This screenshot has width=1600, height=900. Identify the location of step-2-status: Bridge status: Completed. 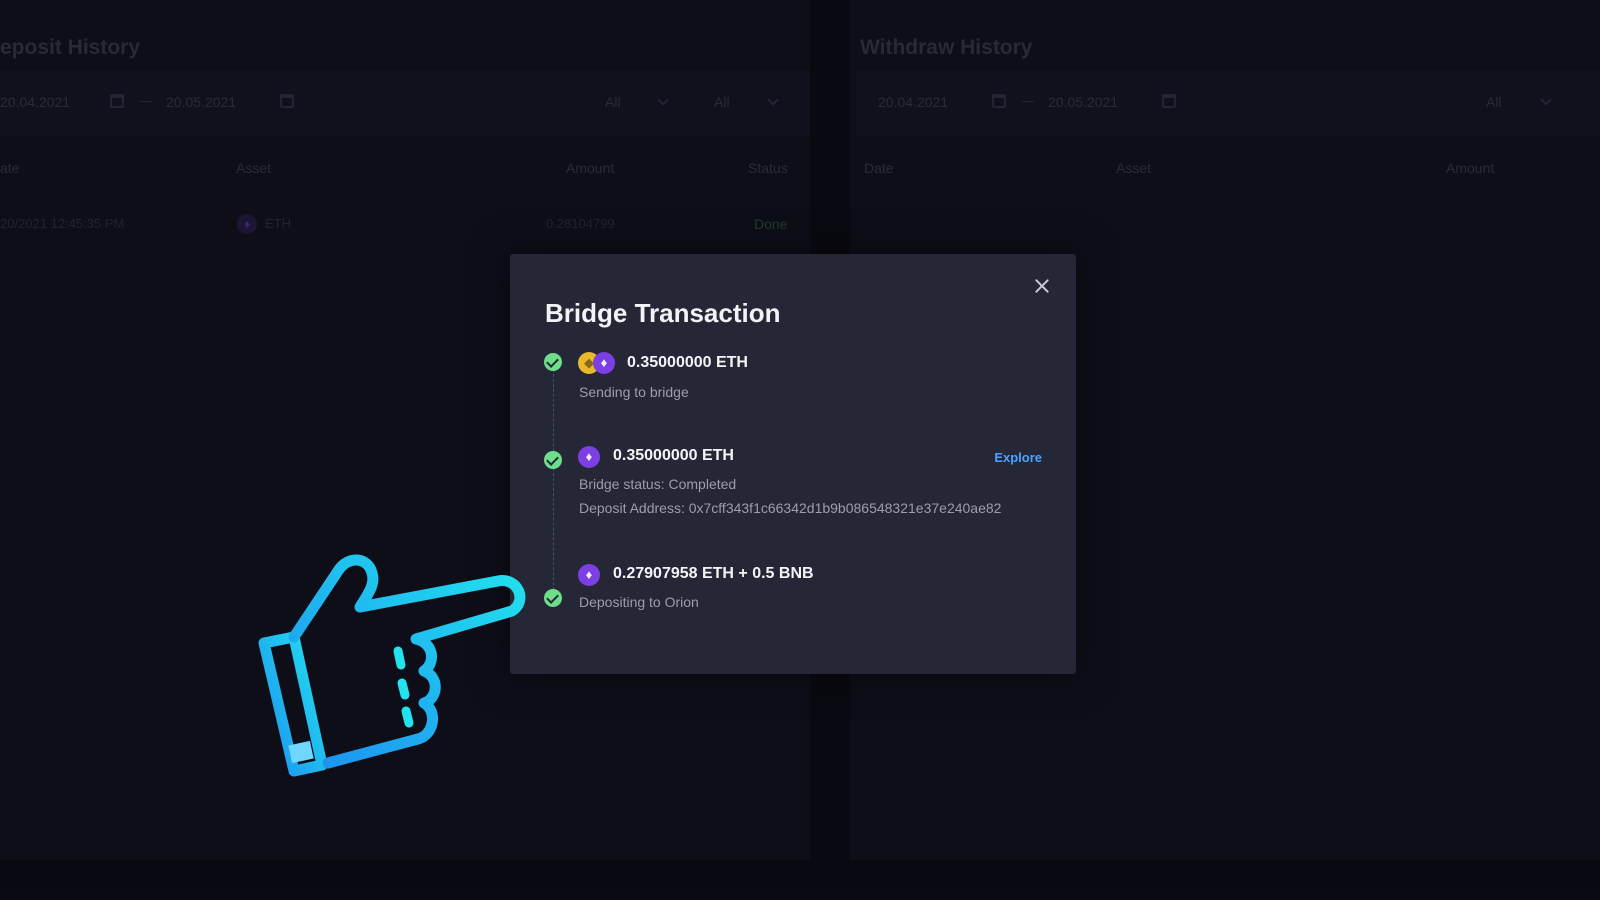
(658, 484).